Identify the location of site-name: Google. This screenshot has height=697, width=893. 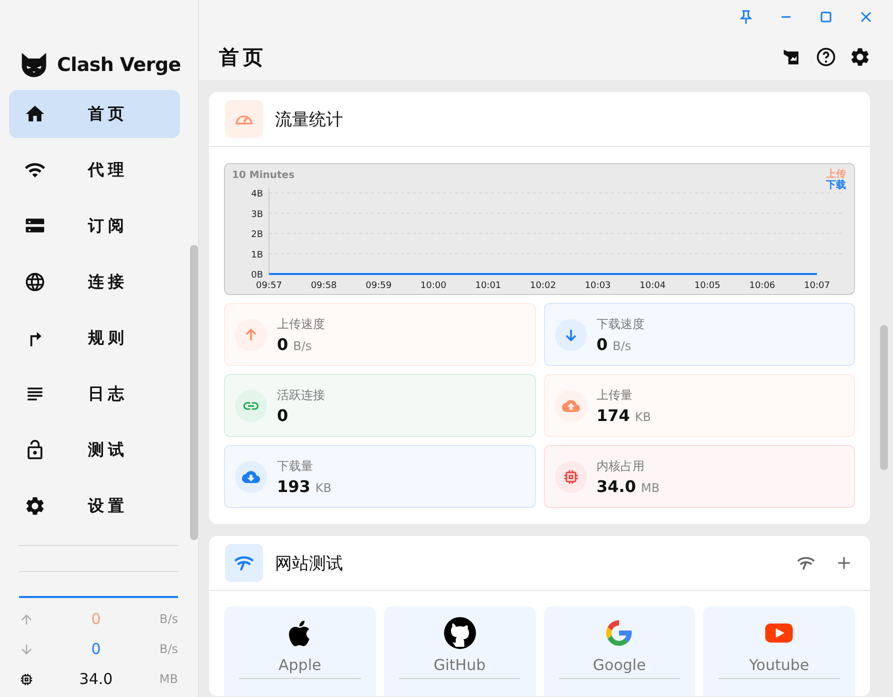
(619, 665).